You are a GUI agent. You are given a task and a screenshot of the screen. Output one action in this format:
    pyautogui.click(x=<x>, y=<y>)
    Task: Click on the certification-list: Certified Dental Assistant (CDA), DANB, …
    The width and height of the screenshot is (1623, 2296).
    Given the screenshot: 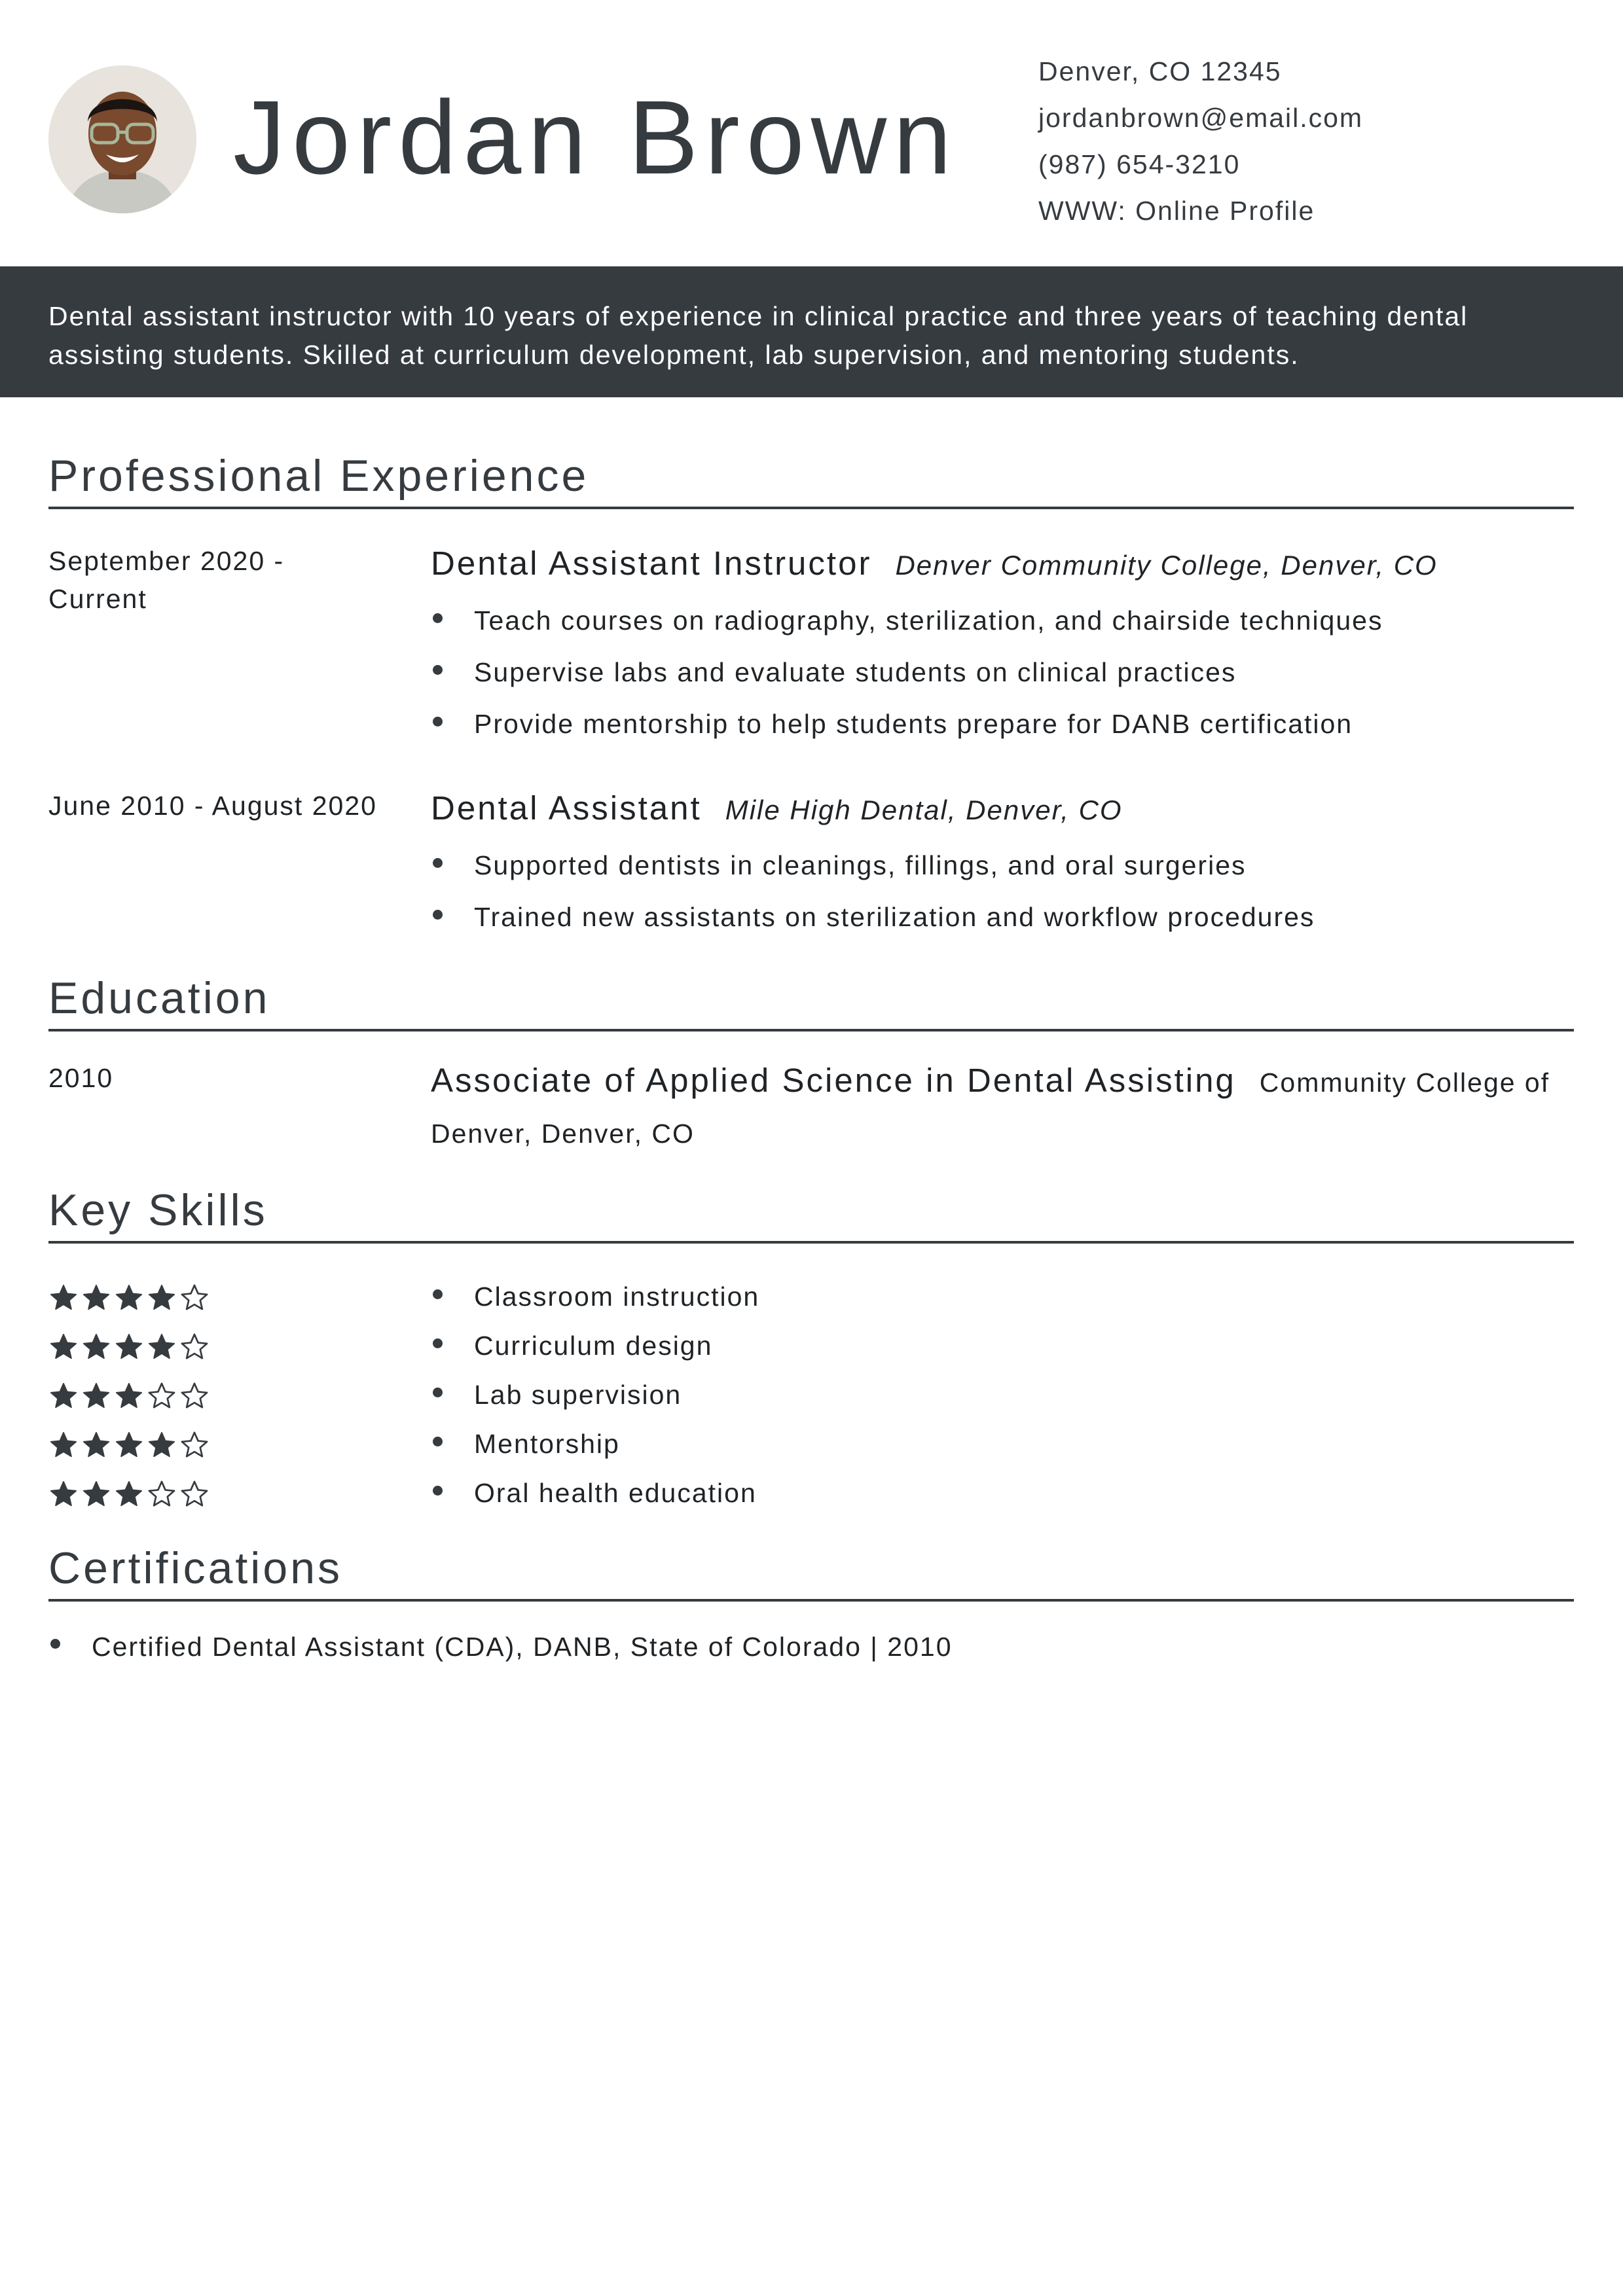 What is the action you would take?
    pyautogui.click(x=811, y=1647)
    